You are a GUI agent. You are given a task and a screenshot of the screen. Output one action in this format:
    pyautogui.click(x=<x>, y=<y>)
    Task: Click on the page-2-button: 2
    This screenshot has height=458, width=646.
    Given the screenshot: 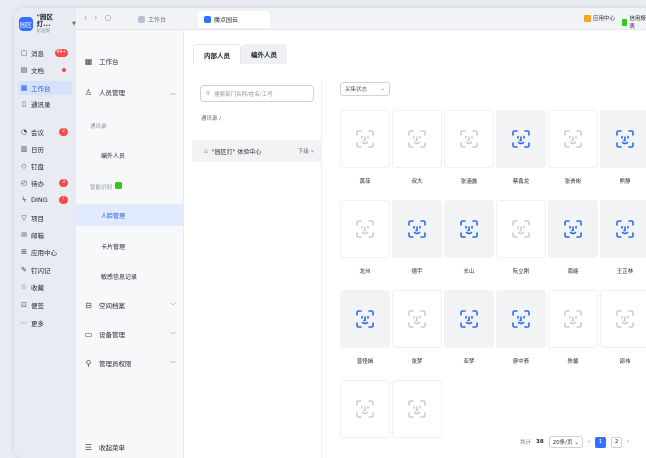 What is the action you would take?
    pyautogui.click(x=617, y=442)
    